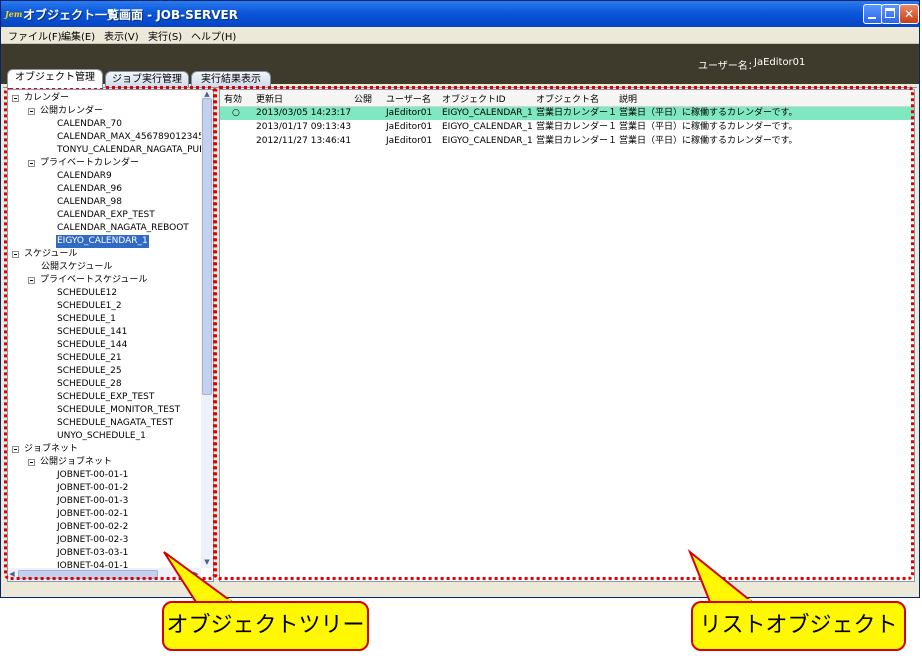  I want to click on app-icon: Jem, so click(14, 14).